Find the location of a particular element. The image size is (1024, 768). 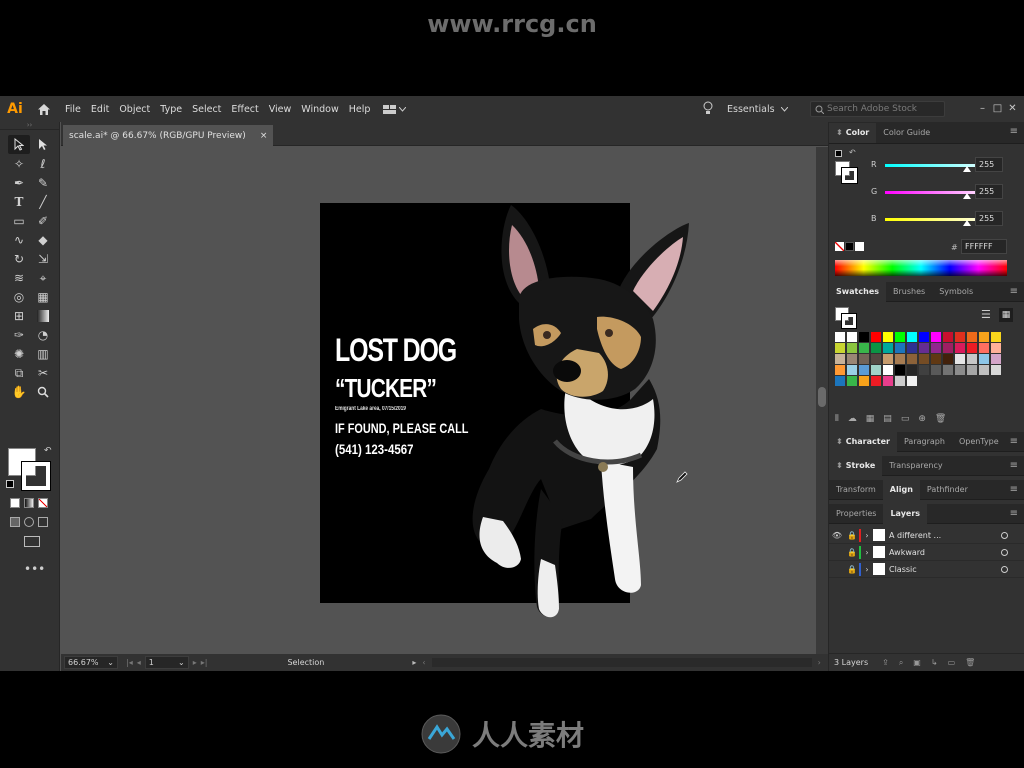

delete-swatch-icon: 🗑 is located at coordinates (940, 419).